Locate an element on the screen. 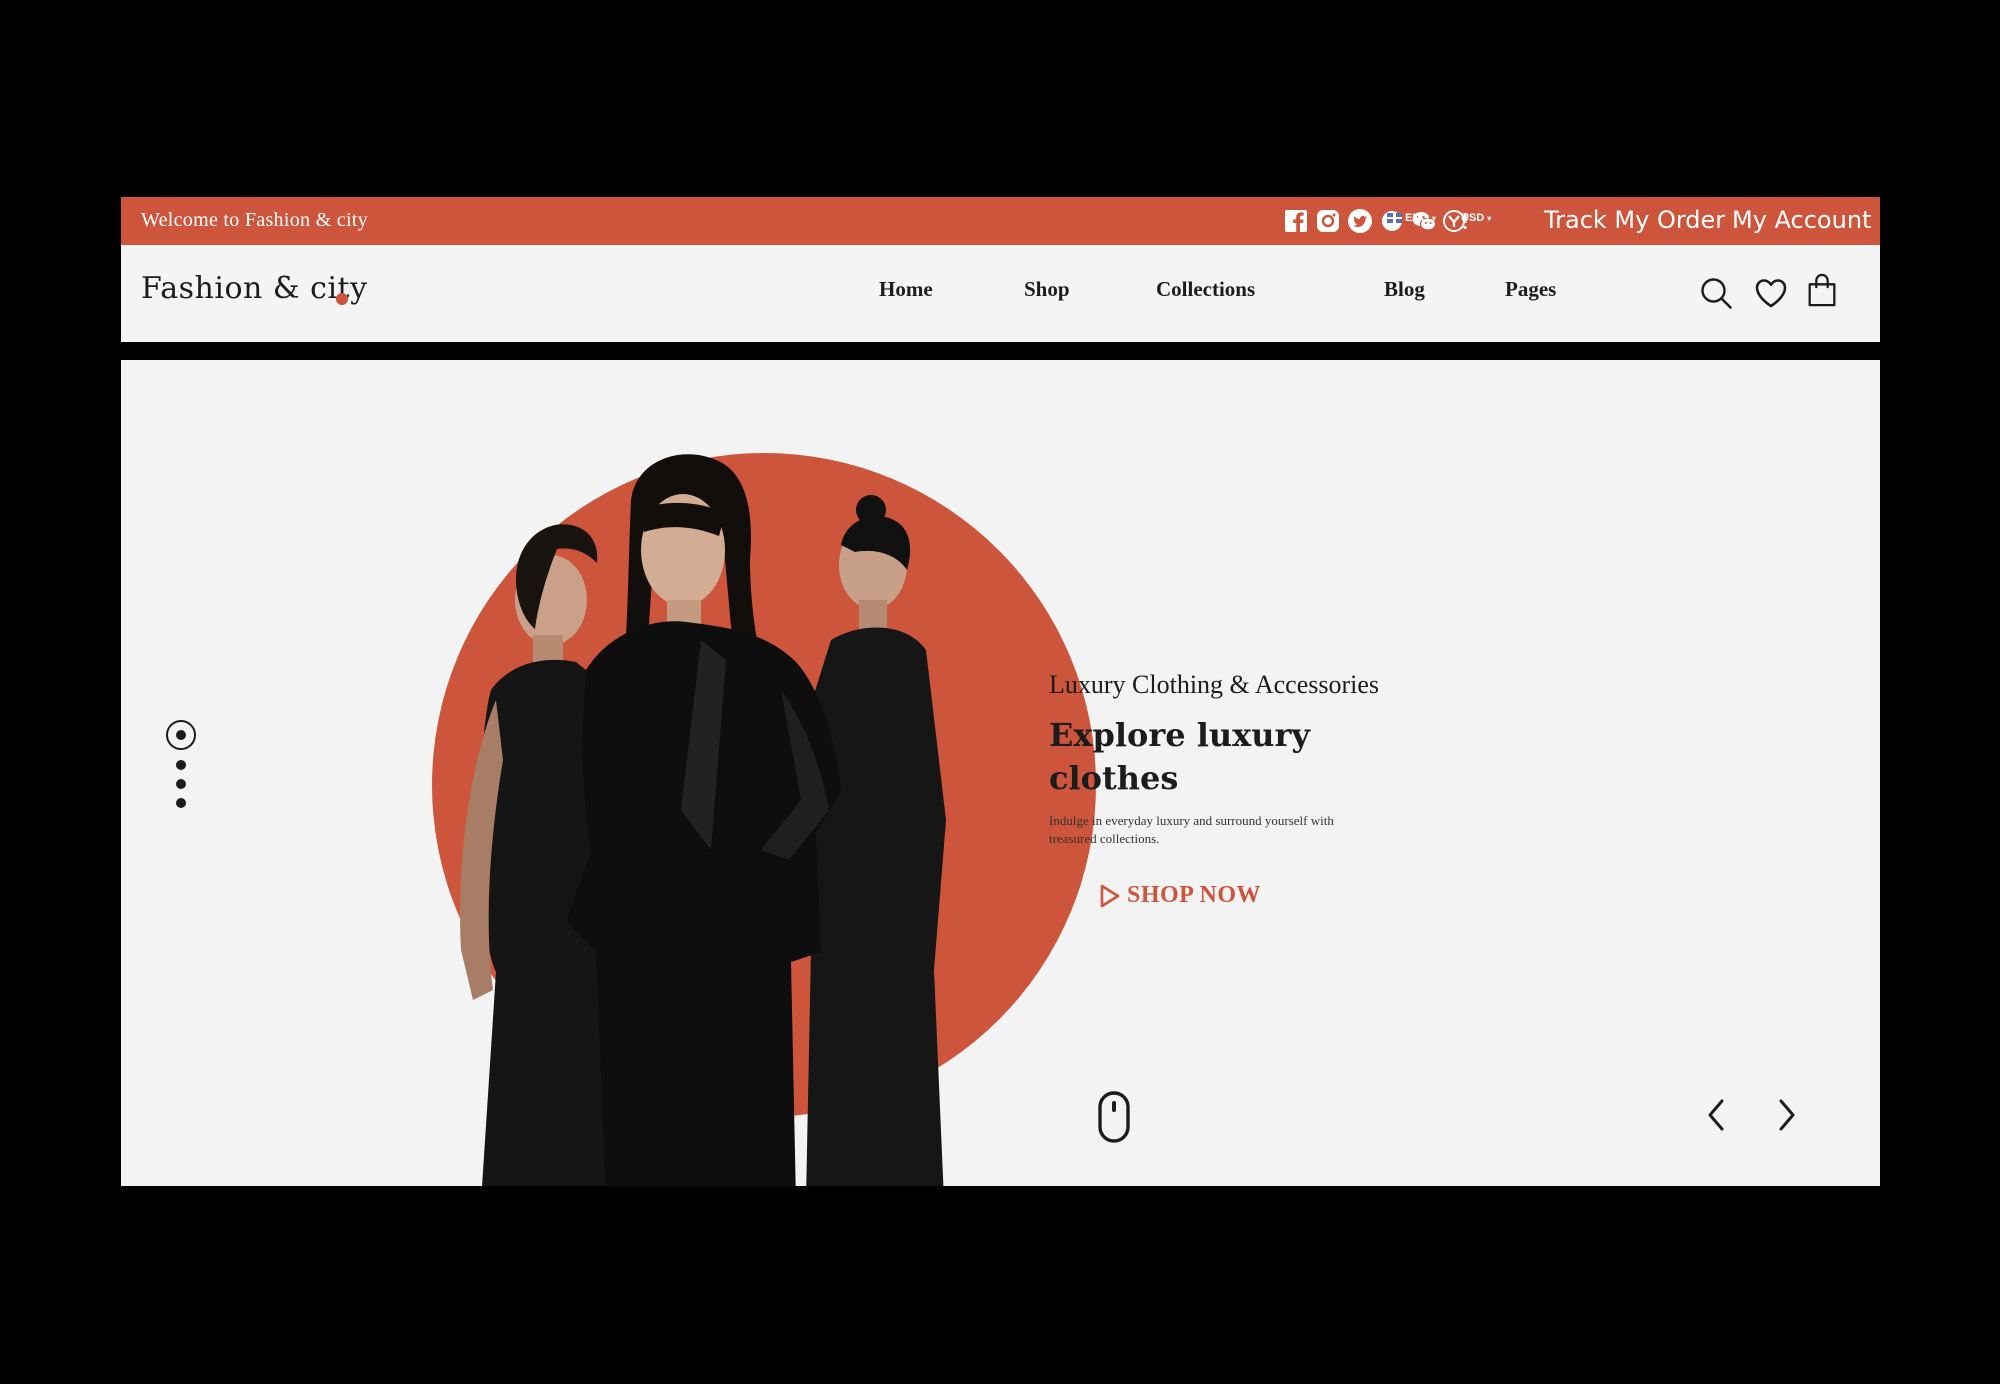 Image resolution: width=2000 pixels, height=1384 pixels. track-order-link: Track My Order is located at coordinates (1634, 220).